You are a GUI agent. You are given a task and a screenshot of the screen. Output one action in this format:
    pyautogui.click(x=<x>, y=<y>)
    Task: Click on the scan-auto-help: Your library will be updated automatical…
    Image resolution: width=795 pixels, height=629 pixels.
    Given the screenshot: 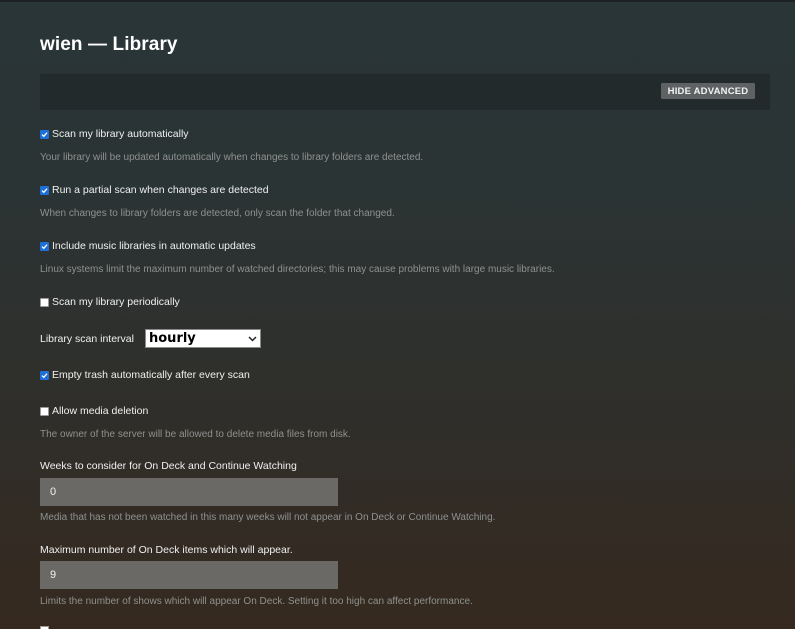 What is the action you would take?
    pyautogui.click(x=232, y=157)
    